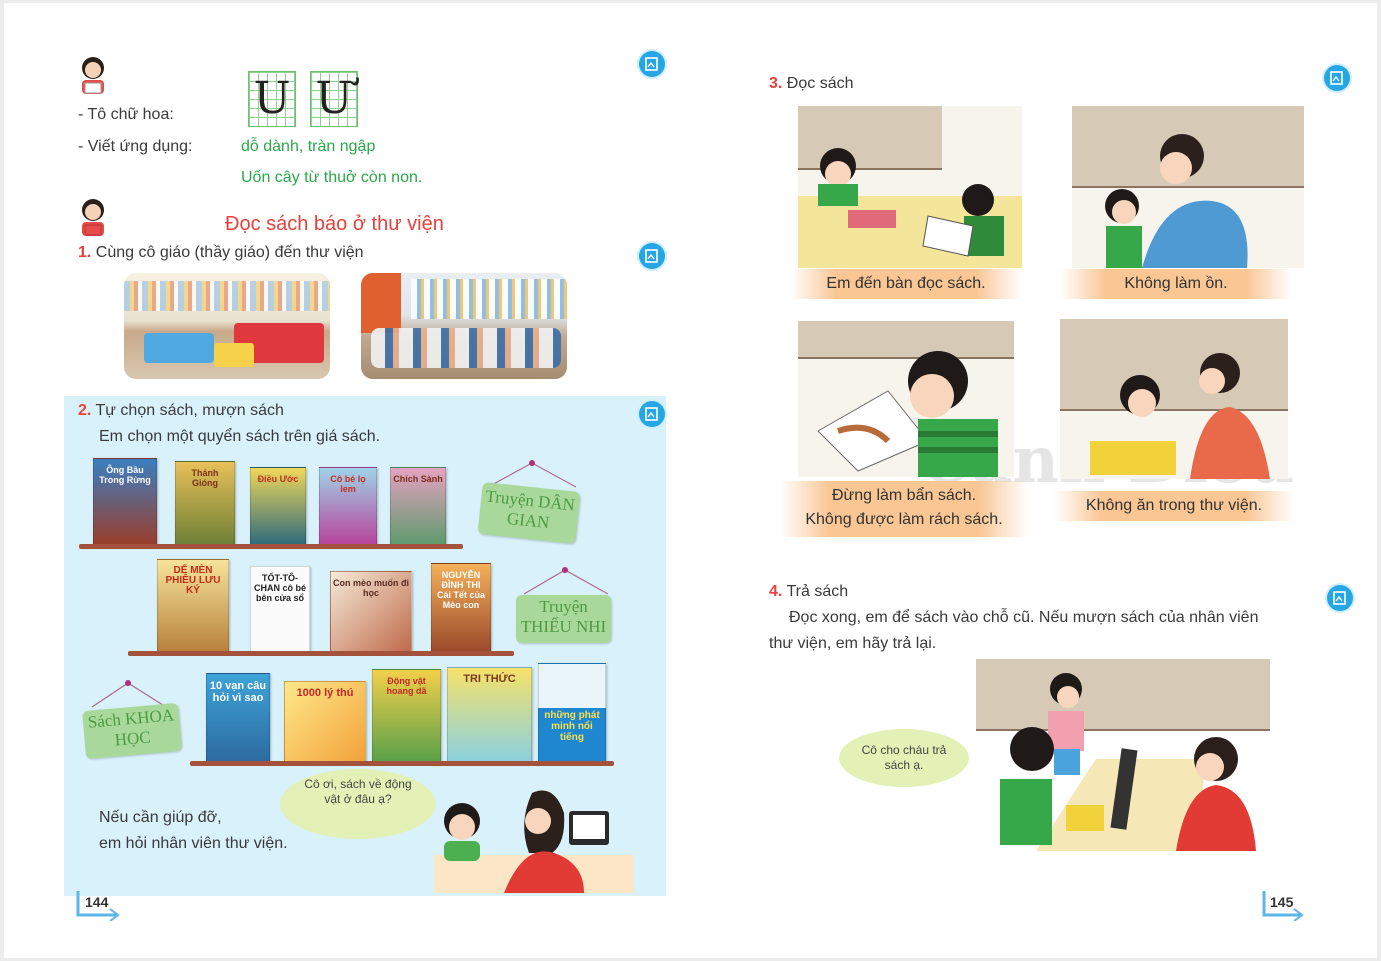 The image size is (1381, 961). What do you see at coordinates (572, 713) in the screenshot?
I see `book: những phát minh nổi tiếng` at bounding box center [572, 713].